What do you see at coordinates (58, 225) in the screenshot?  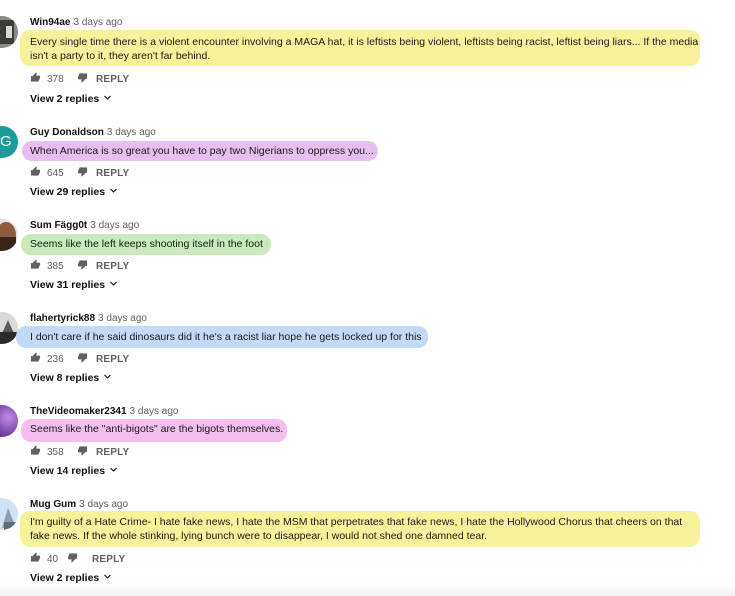 I see `author-name: Sum Fägg0t` at bounding box center [58, 225].